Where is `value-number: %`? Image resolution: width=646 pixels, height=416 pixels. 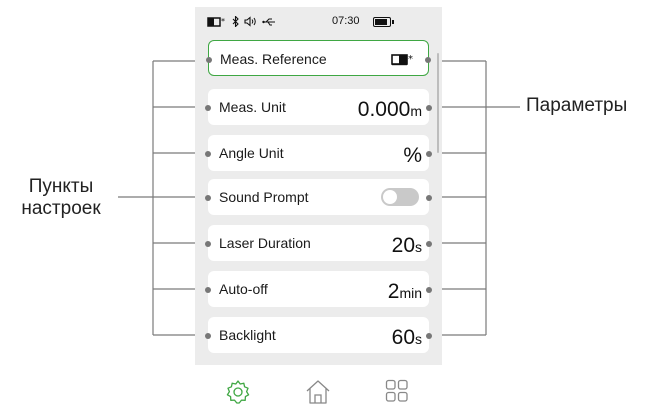
value-number: % is located at coordinates (412, 155).